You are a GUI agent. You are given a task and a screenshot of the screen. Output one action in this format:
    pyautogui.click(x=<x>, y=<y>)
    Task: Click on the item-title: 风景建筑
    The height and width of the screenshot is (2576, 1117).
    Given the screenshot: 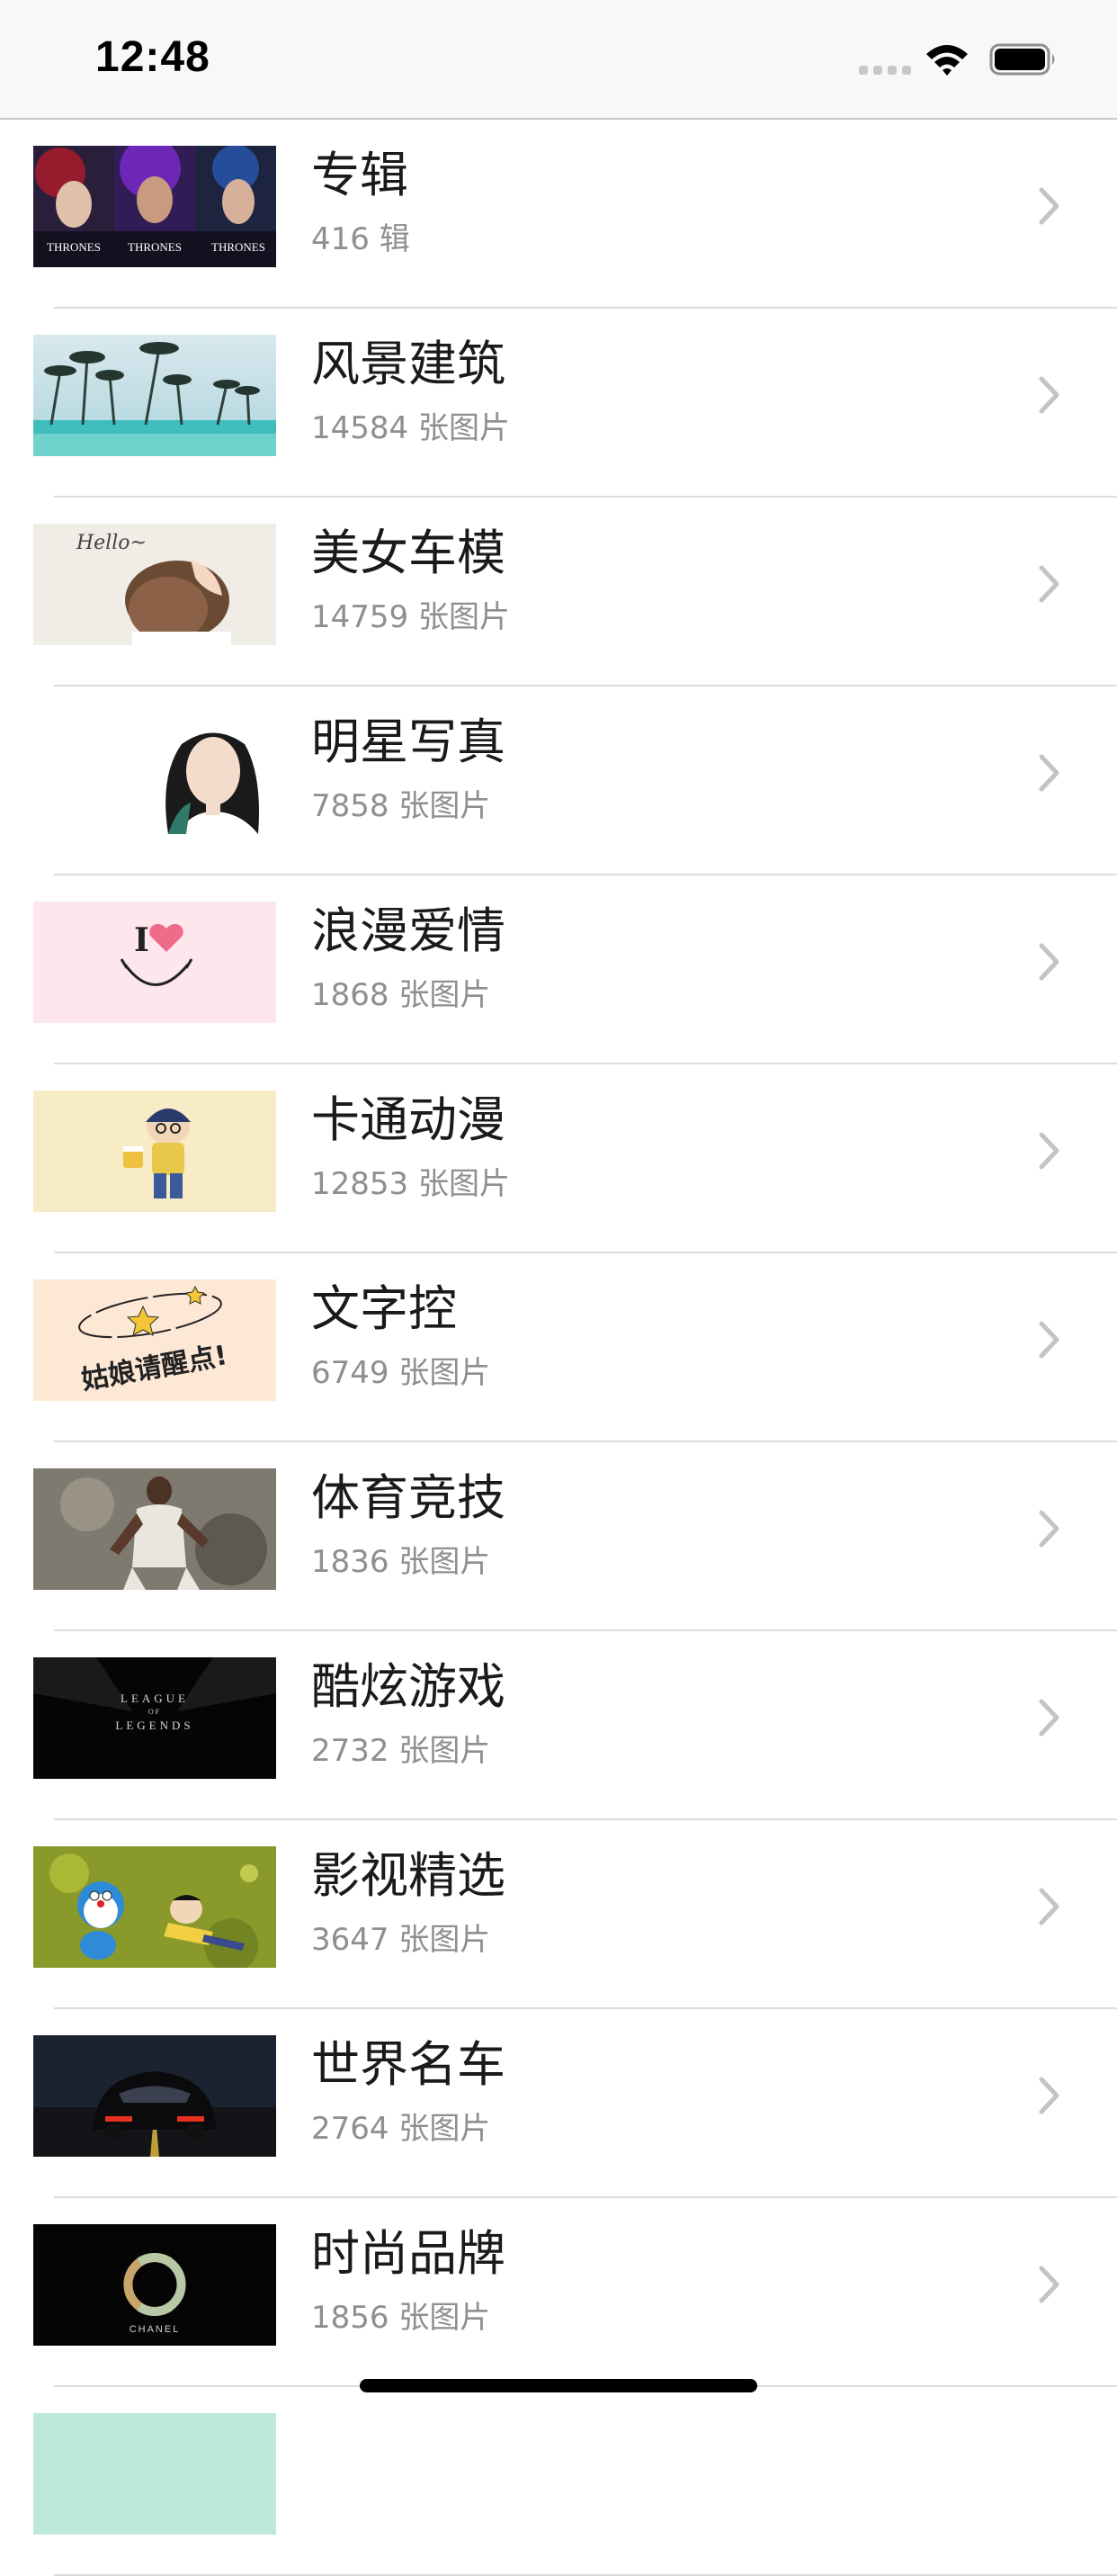 What is the action you would take?
    pyautogui.click(x=408, y=364)
    